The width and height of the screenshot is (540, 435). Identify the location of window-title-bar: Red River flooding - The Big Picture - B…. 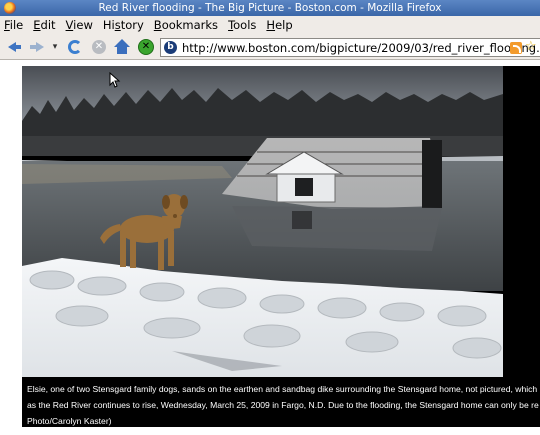
(270, 8).